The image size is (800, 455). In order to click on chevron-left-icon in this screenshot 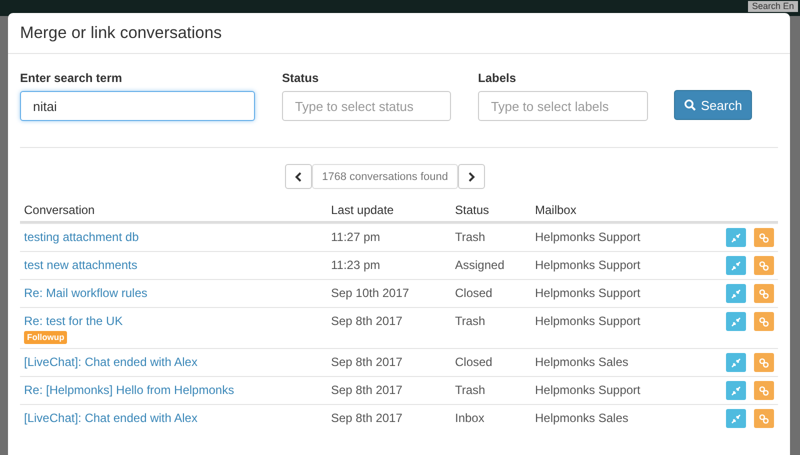, I will do `click(298, 177)`.